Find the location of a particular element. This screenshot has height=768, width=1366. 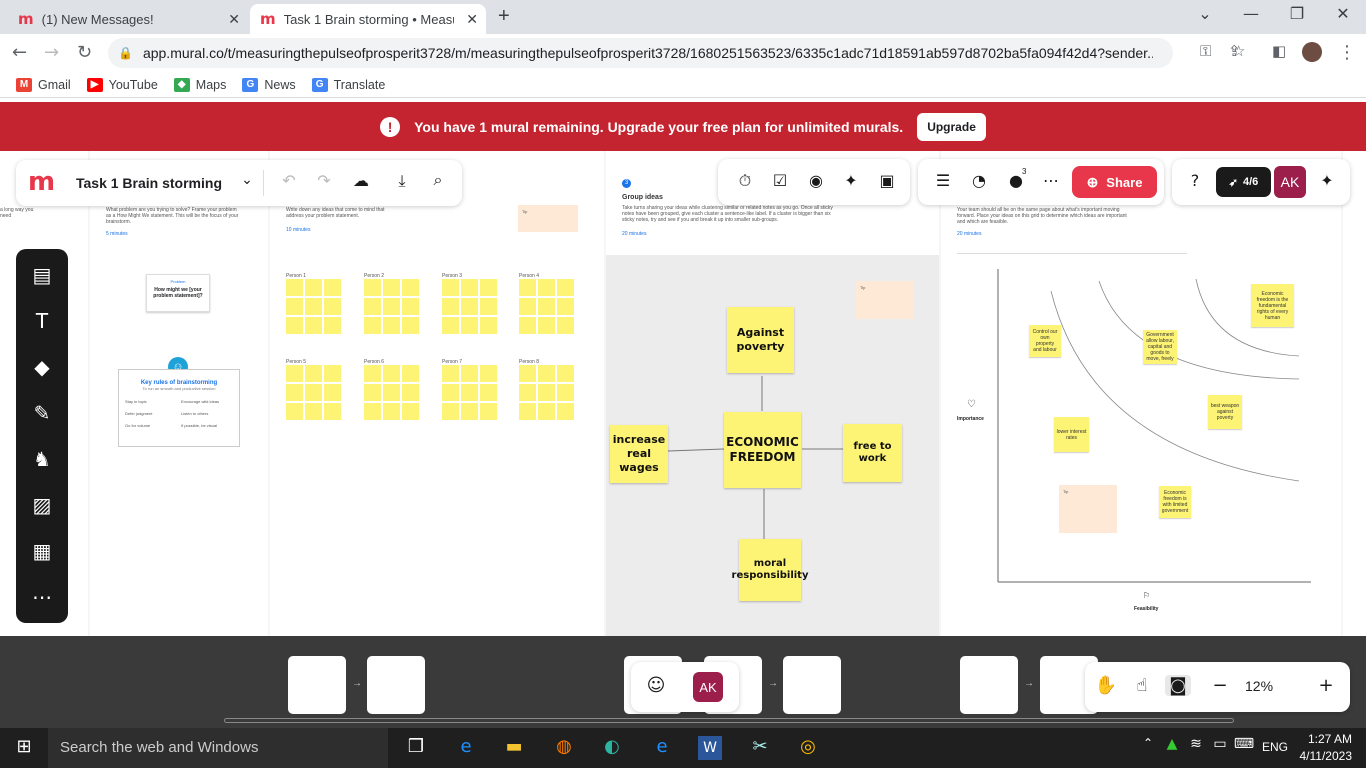

profile-avatar is located at coordinates (1312, 52).